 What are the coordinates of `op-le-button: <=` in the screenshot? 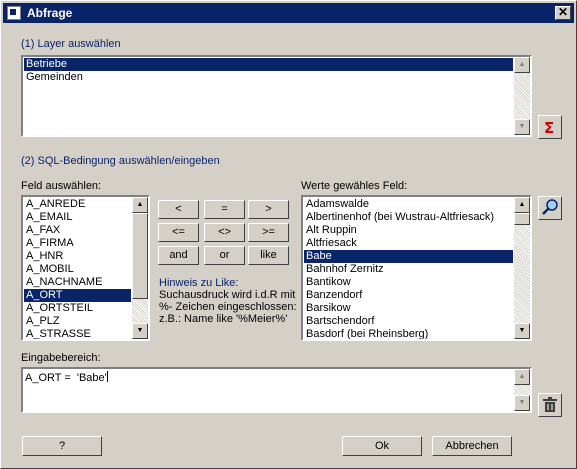 It's located at (178, 232).